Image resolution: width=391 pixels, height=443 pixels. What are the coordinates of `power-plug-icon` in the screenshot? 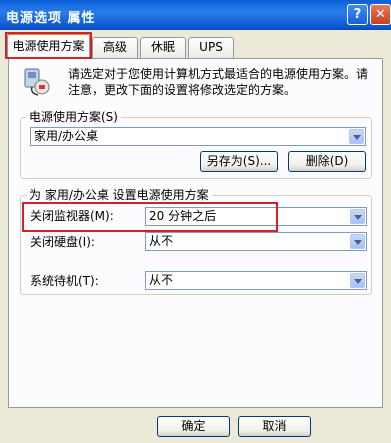 It's located at (37, 82).